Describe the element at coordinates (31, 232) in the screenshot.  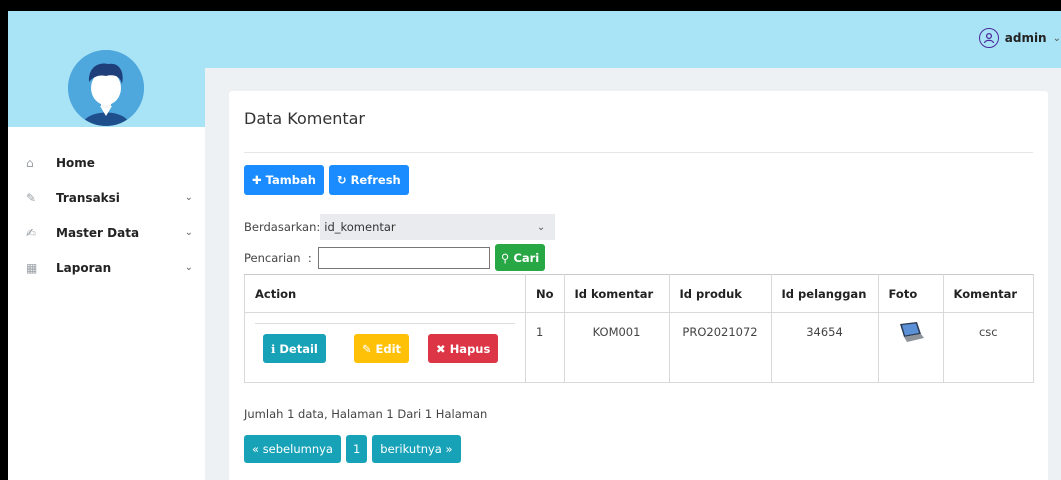
I see `edit-icon: ✍` at that location.